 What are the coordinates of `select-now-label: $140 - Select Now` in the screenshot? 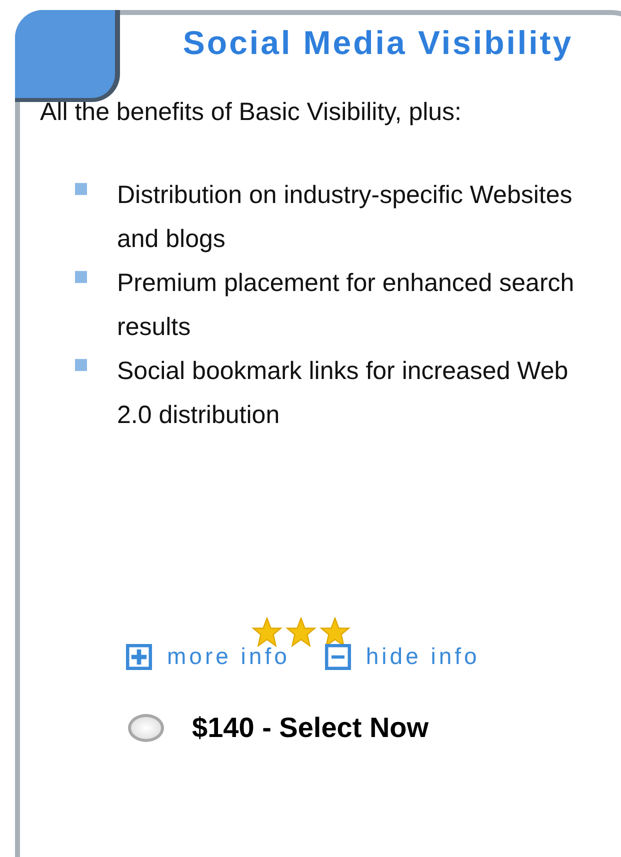 It's located at (310, 728).